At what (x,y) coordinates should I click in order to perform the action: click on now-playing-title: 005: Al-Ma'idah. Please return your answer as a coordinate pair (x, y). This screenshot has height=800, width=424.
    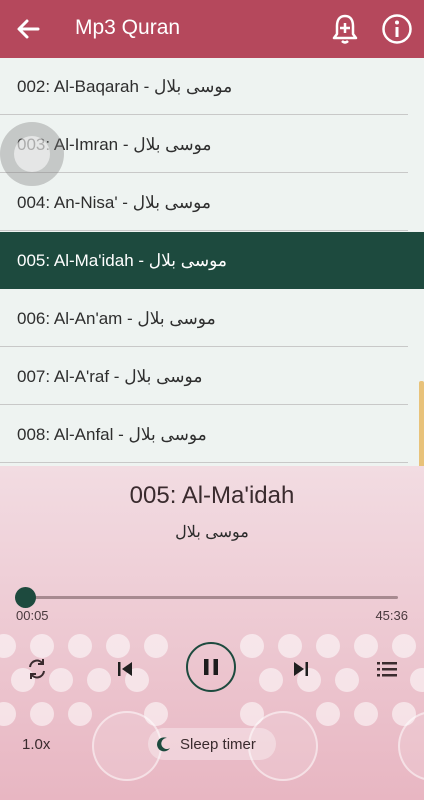
    Looking at the image, I should click on (212, 495).